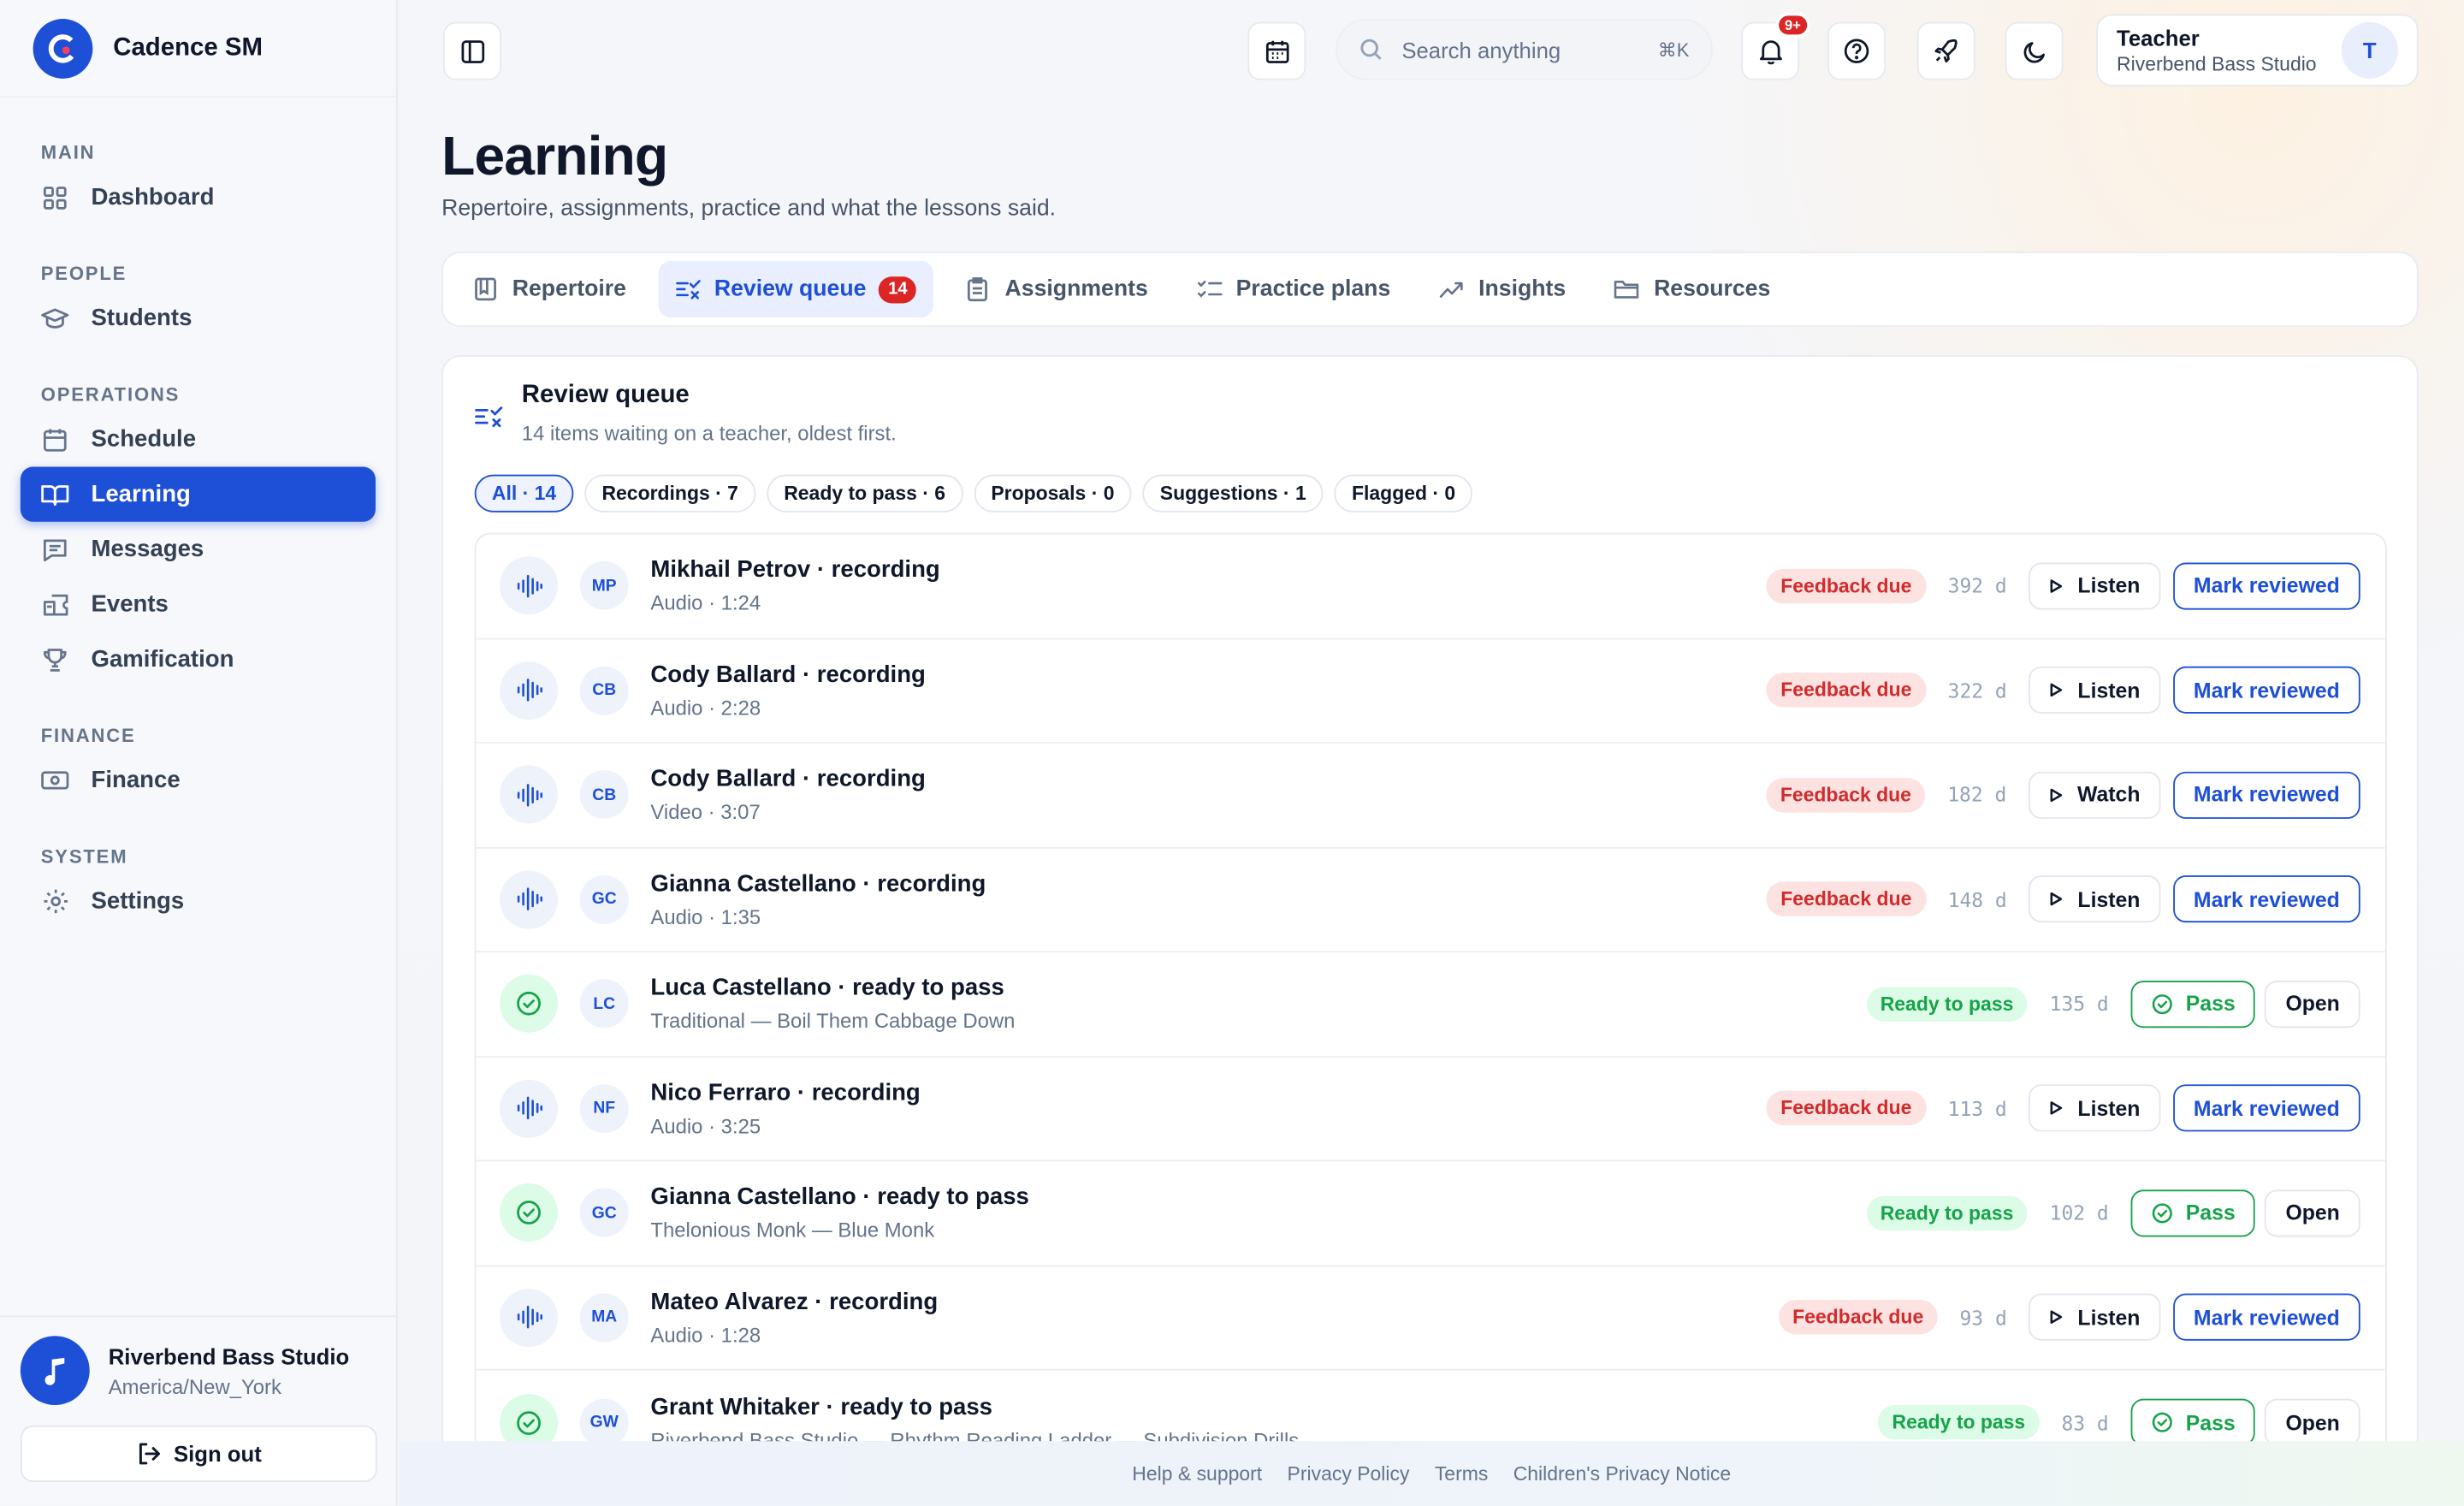  I want to click on message-icon, so click(55, 549).